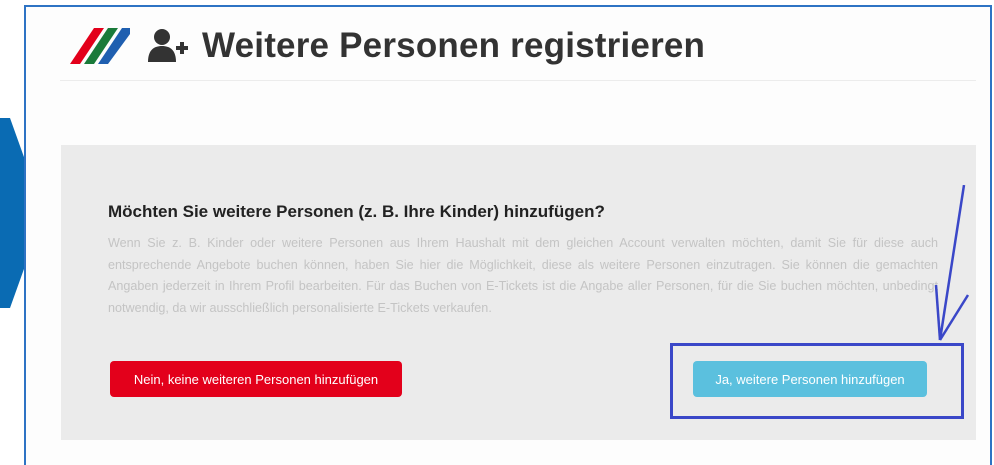 The width and height of the screenshot is (994, 465). Describe the element at coordinates (952, 263) in the screenshot. I see `annotation-arrow-icon` at that location.